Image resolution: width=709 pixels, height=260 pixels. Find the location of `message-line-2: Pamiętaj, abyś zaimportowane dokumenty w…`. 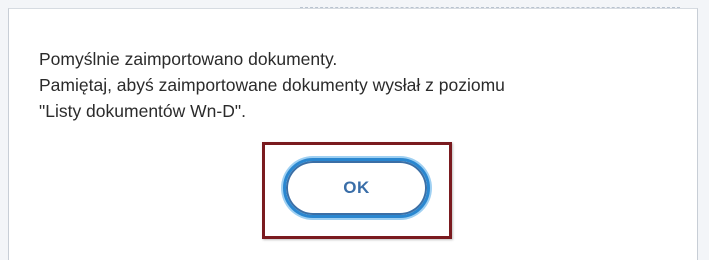

message-line-2: Pamiętaj, abyś zaimportowane dokumenty w… is located at coordinates (272, 85).